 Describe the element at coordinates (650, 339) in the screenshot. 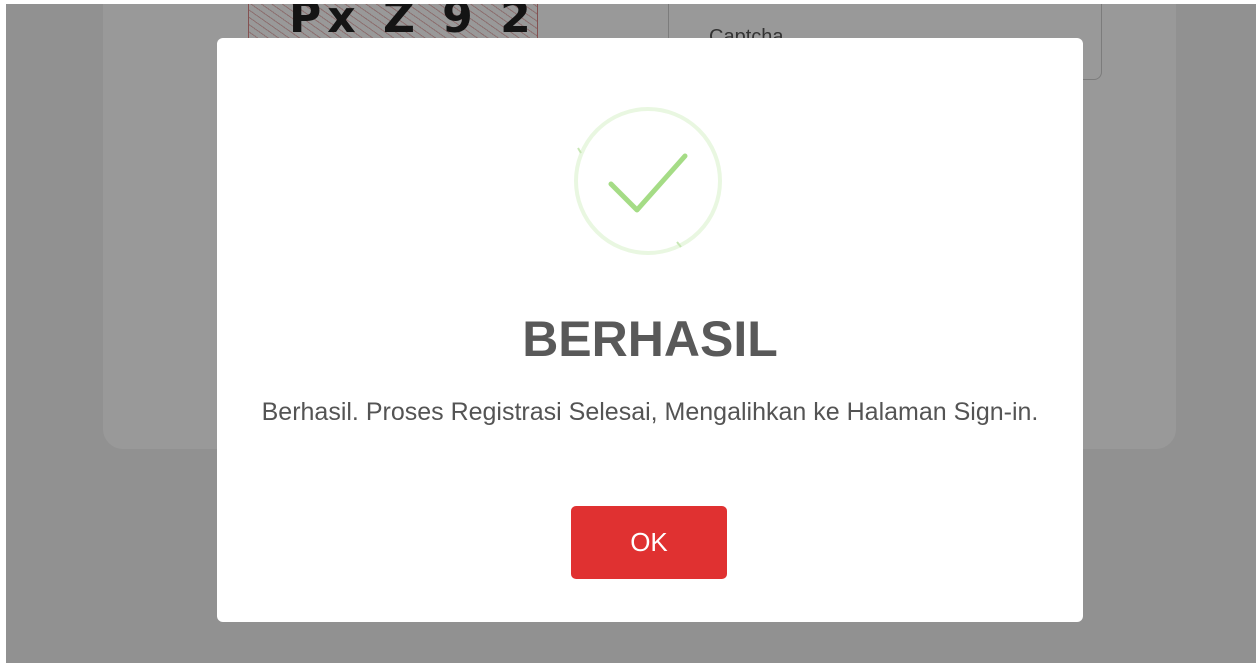

I see `dialog-title: BERHASIL` at that location.